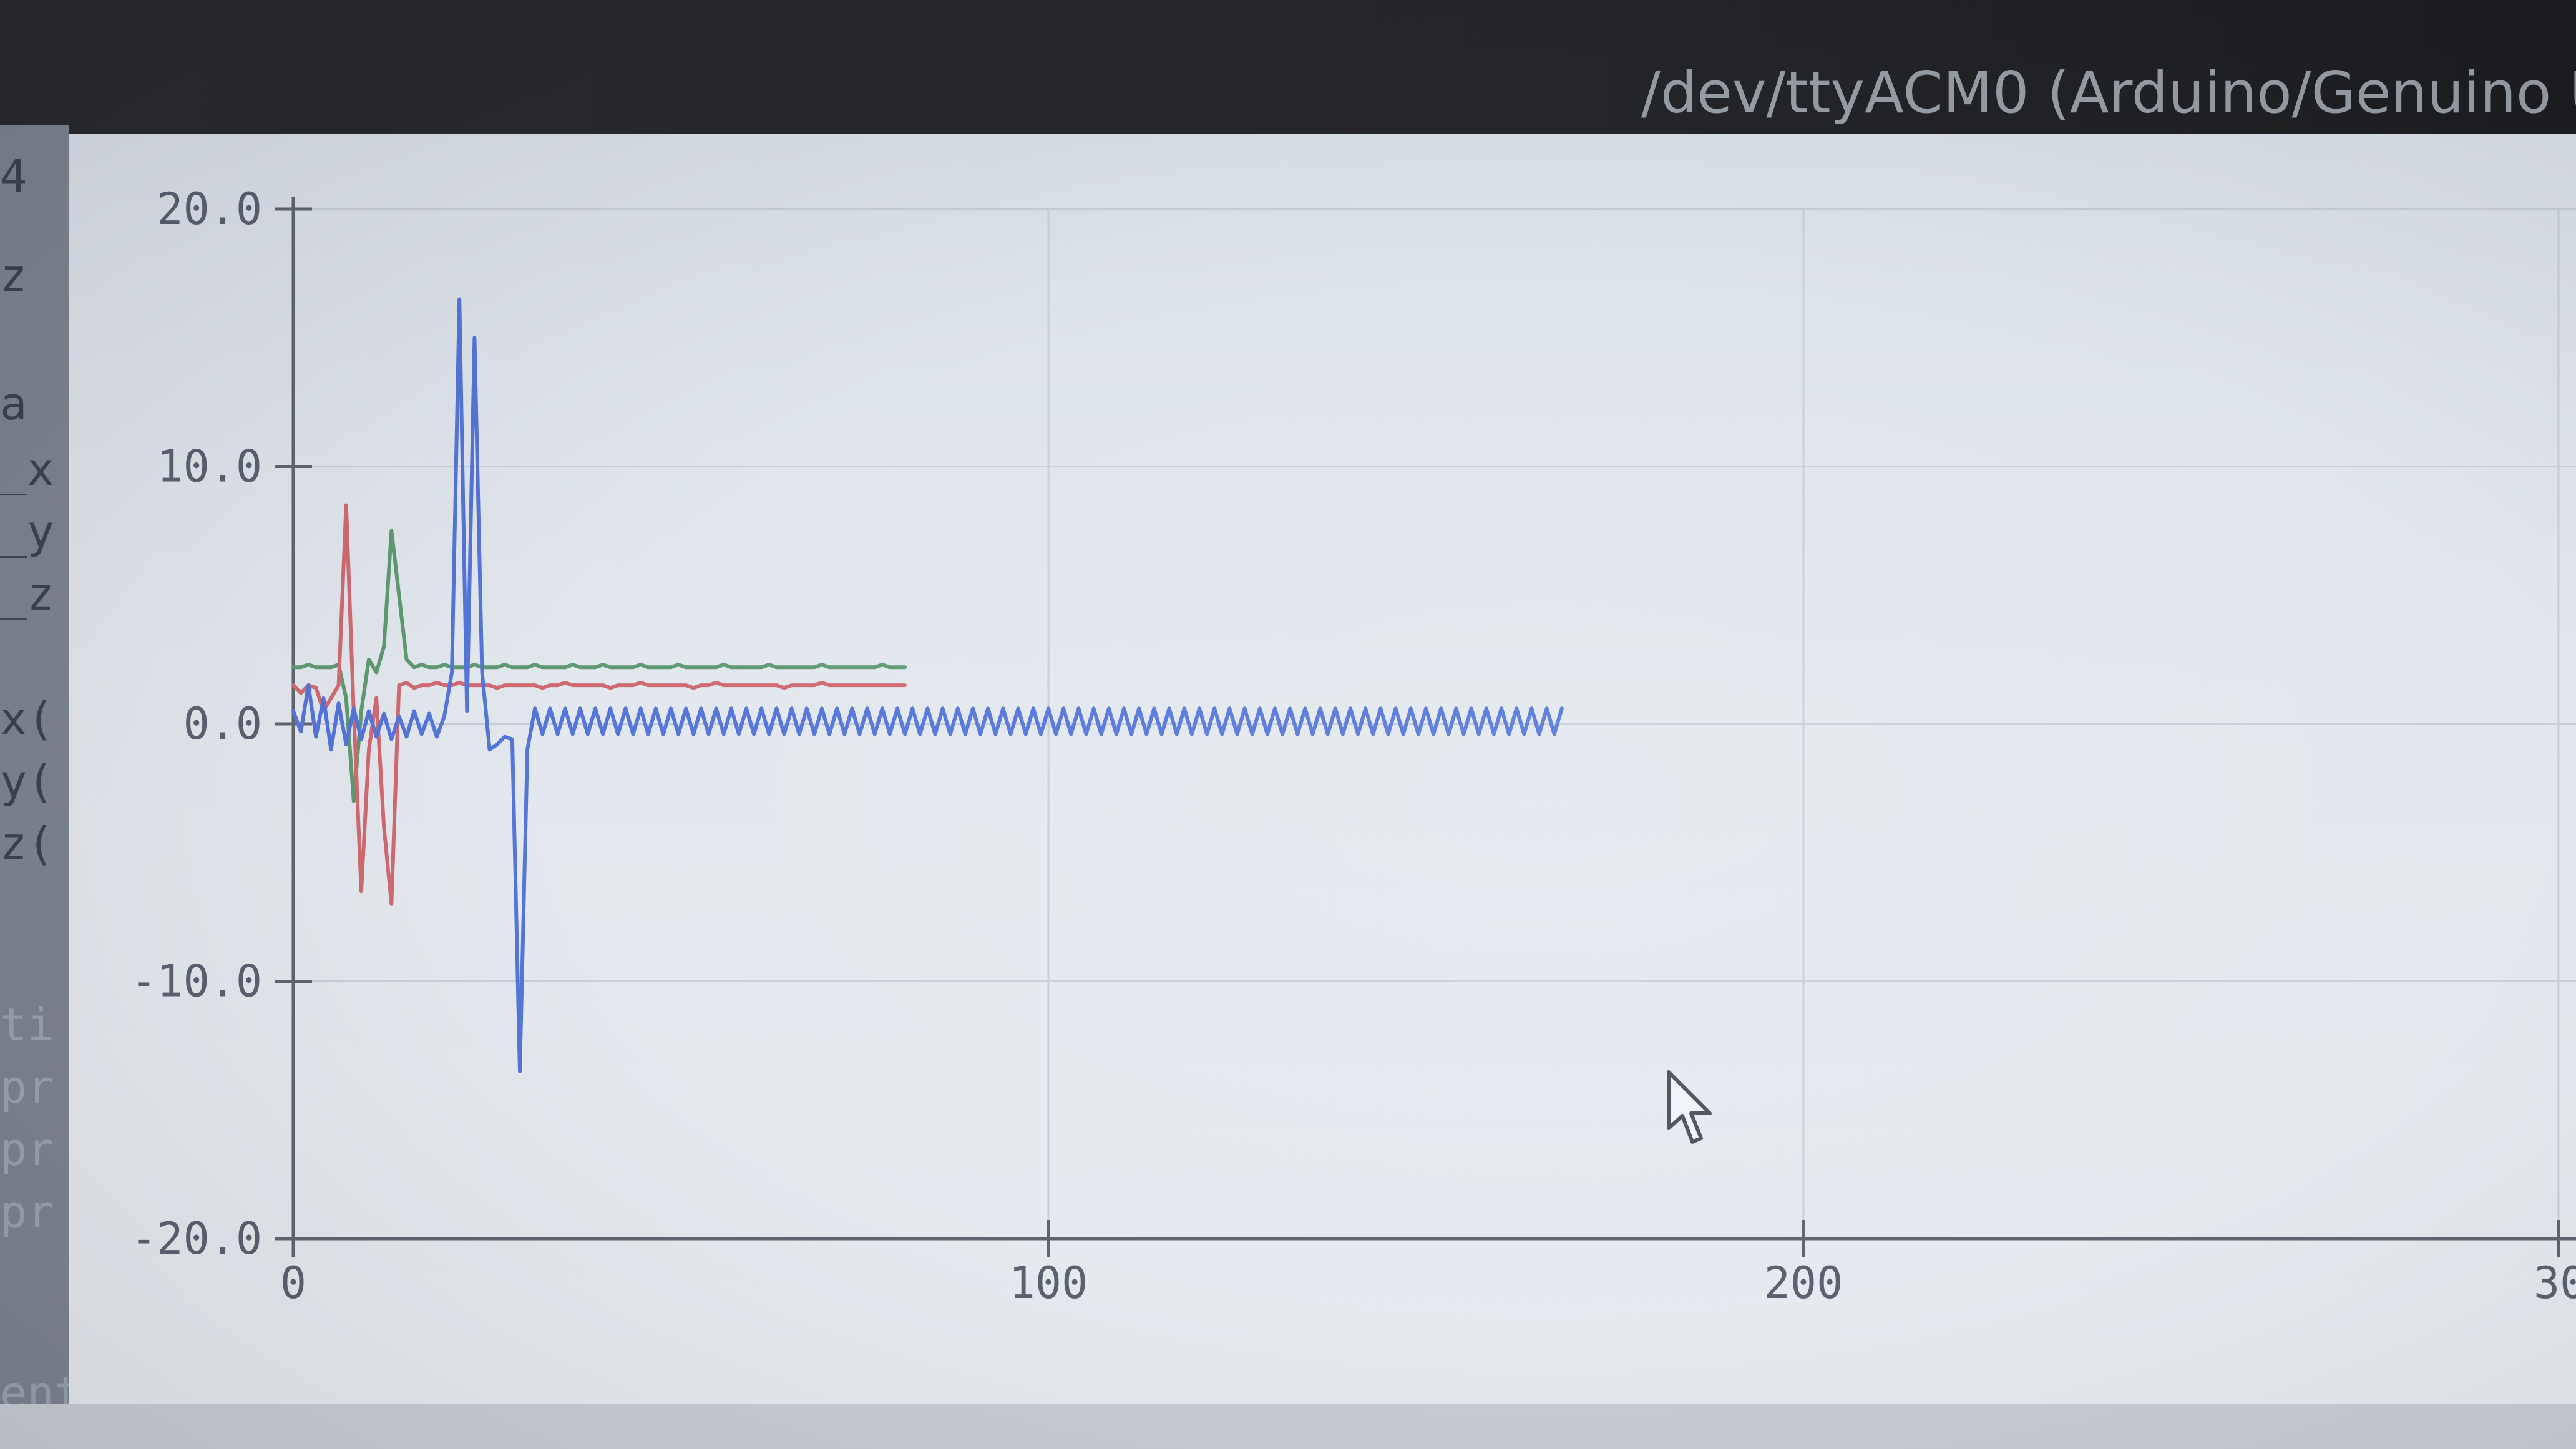 This screenshot has height=1449, width=2576. Describe the element at coordinates (293, 1283) in the screenshot. I see `x-tick-label: 0` at that location.